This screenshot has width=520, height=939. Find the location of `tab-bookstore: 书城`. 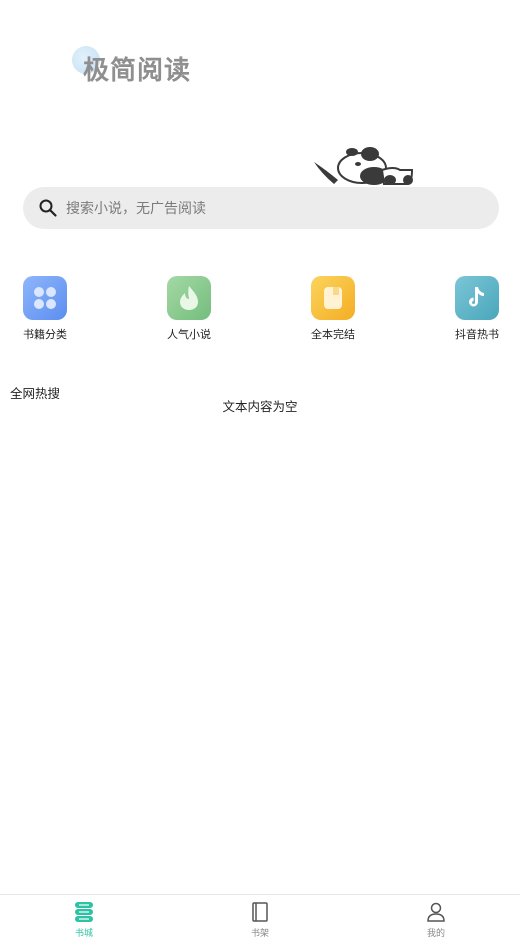

tab-bookstore: 书城 is located at coordinates (84, 920).